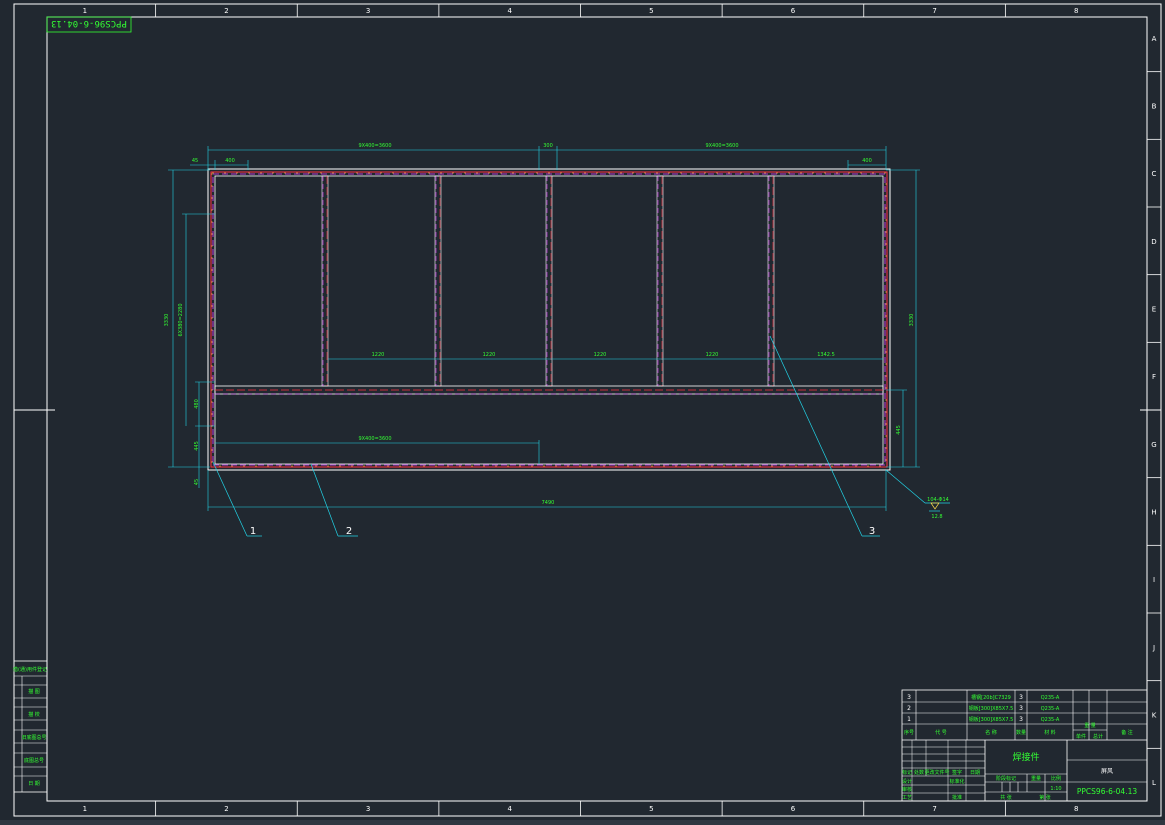 The image size is (1165, 825). Describe the element at coordinates (1154, 411) in the screenshot. I see `grid-right-strip: A B C D E F G H I J K L` at that location.